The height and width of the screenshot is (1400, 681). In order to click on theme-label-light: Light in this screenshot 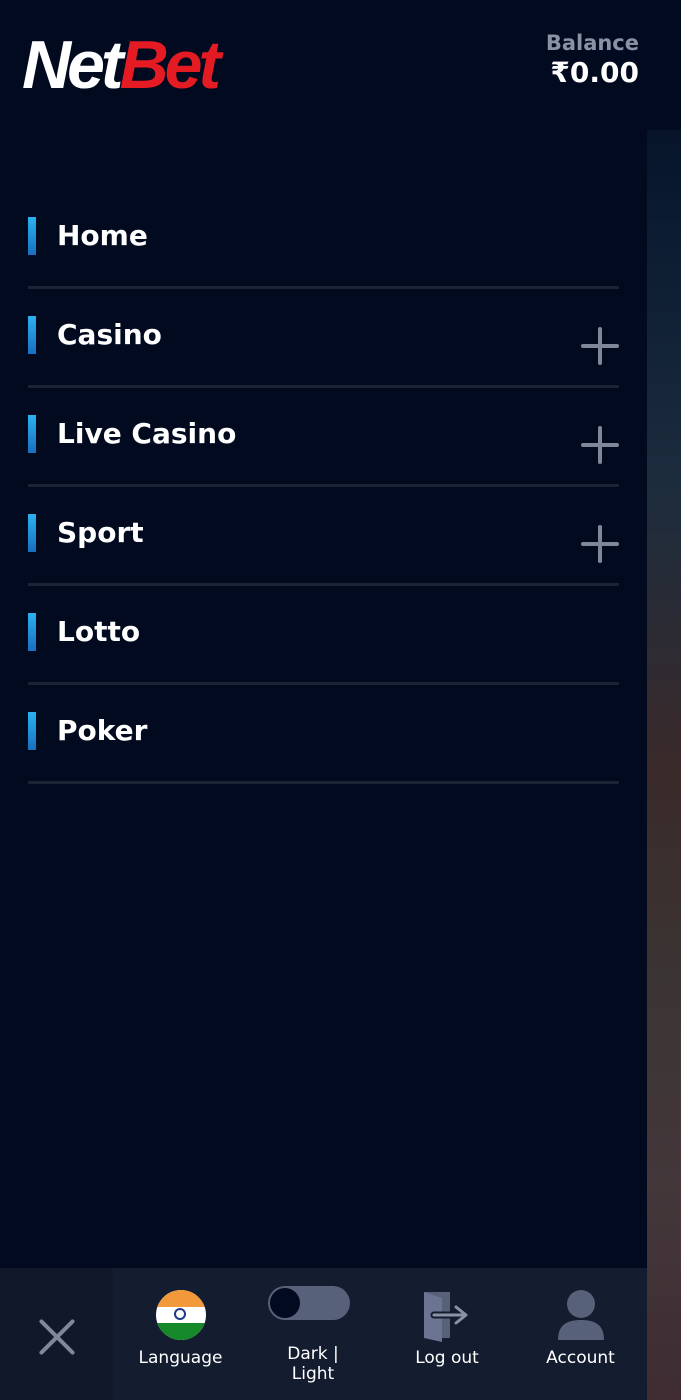, I will do `click(313, 1374)`.